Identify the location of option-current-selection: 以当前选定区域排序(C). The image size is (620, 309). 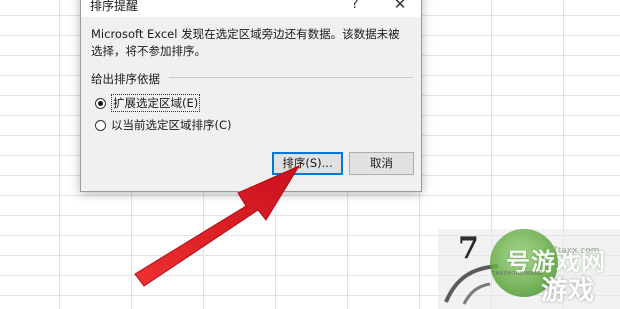
(163, 125).